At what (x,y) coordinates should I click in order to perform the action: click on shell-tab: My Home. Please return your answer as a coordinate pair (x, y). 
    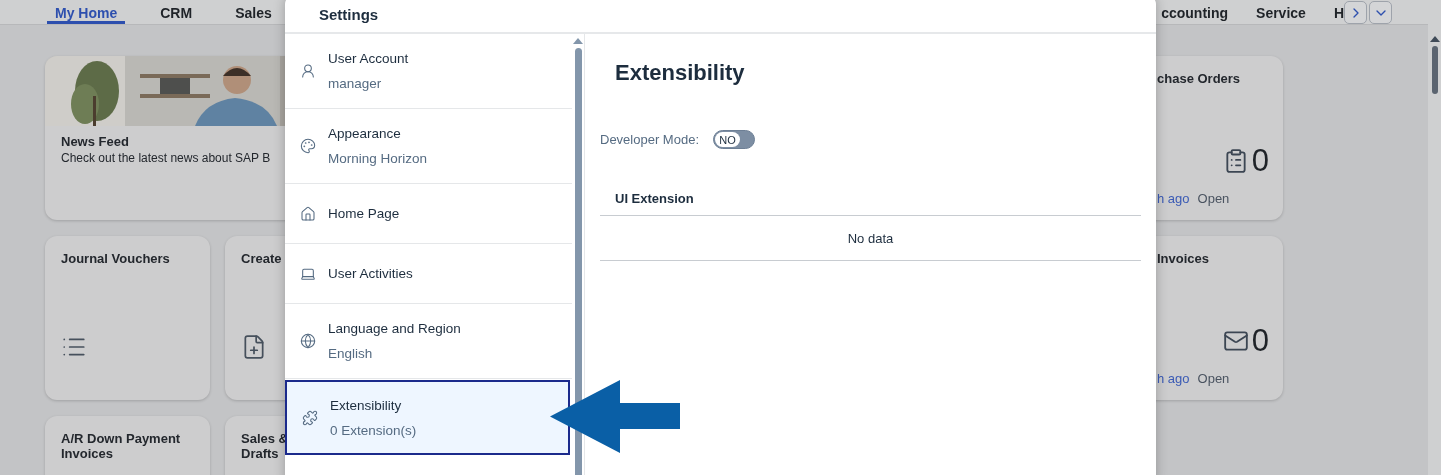
    Looking at the image, I should click on (86, 12).